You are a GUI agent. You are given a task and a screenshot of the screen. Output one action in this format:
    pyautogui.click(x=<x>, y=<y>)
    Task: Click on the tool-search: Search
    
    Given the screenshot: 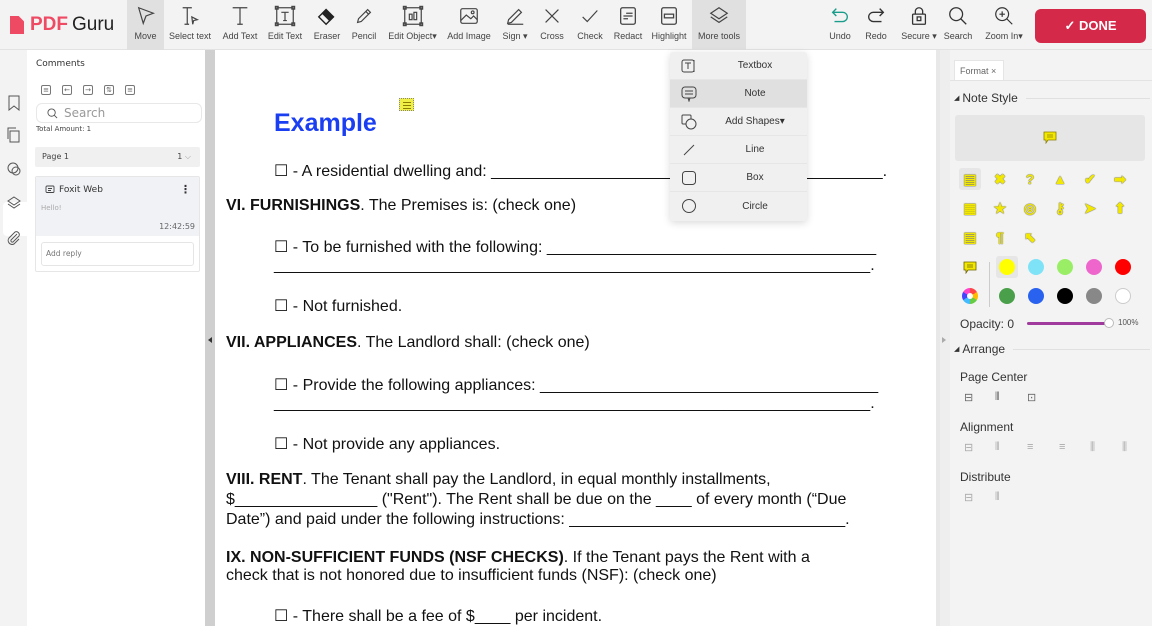 What is the action you would take?
    pyautogui.click(x=958, y=25)
    